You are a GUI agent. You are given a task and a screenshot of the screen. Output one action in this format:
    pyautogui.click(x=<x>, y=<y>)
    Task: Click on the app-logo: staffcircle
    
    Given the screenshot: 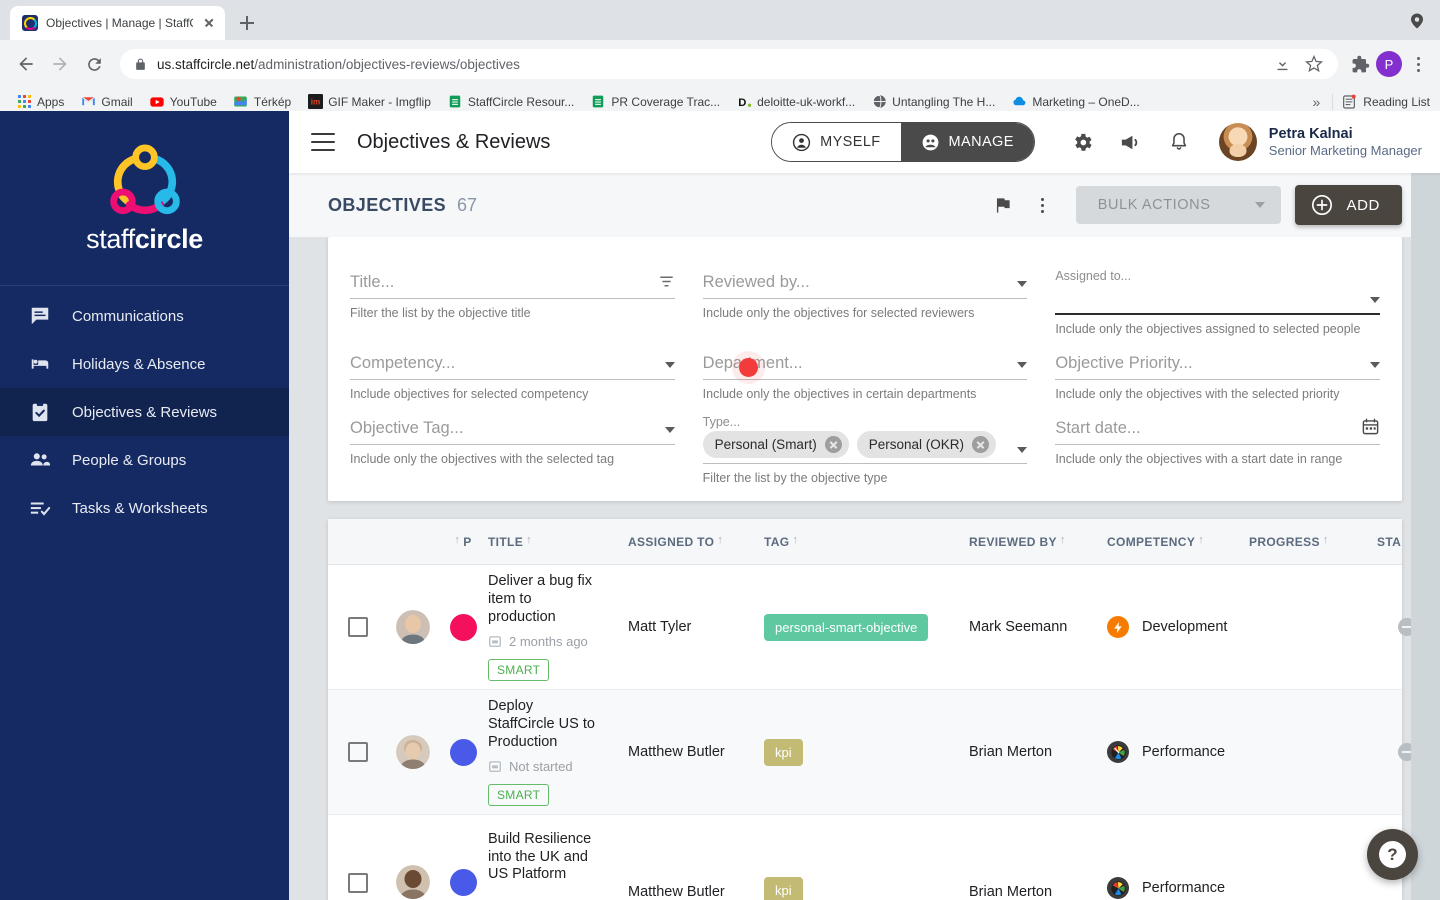 What is the action you would take?
    pyautogui.click(x=144, y=198)
    